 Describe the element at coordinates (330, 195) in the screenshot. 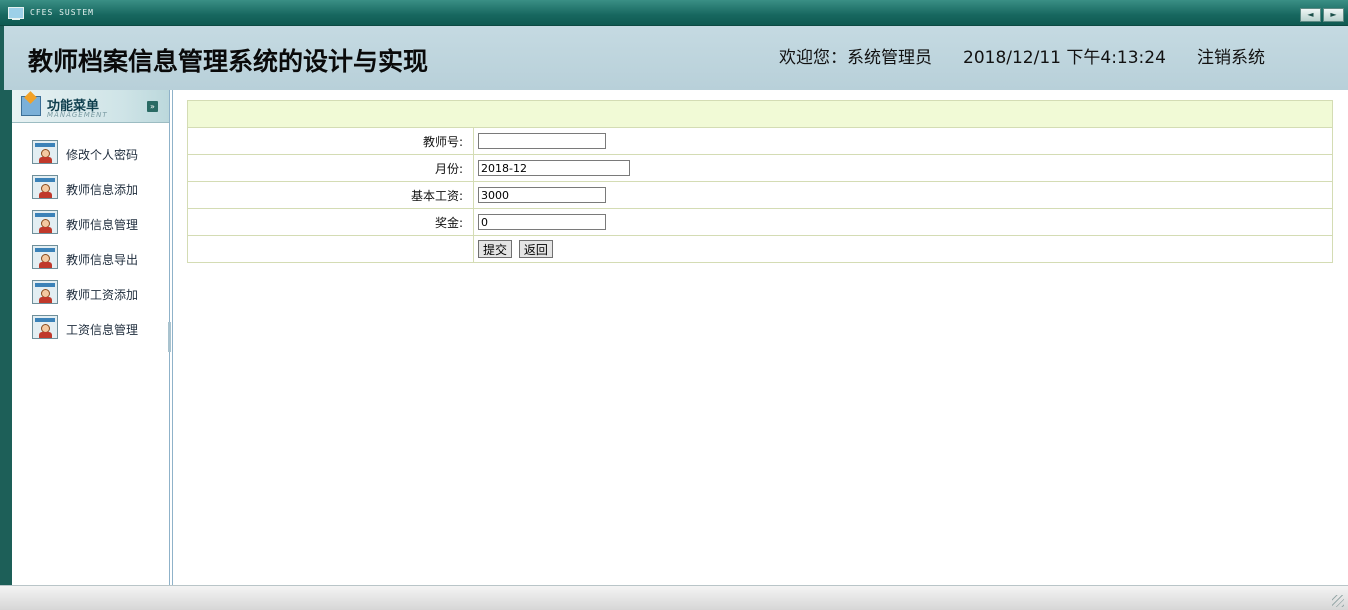

I see `base-salary-label: 基本工资:` at that location.